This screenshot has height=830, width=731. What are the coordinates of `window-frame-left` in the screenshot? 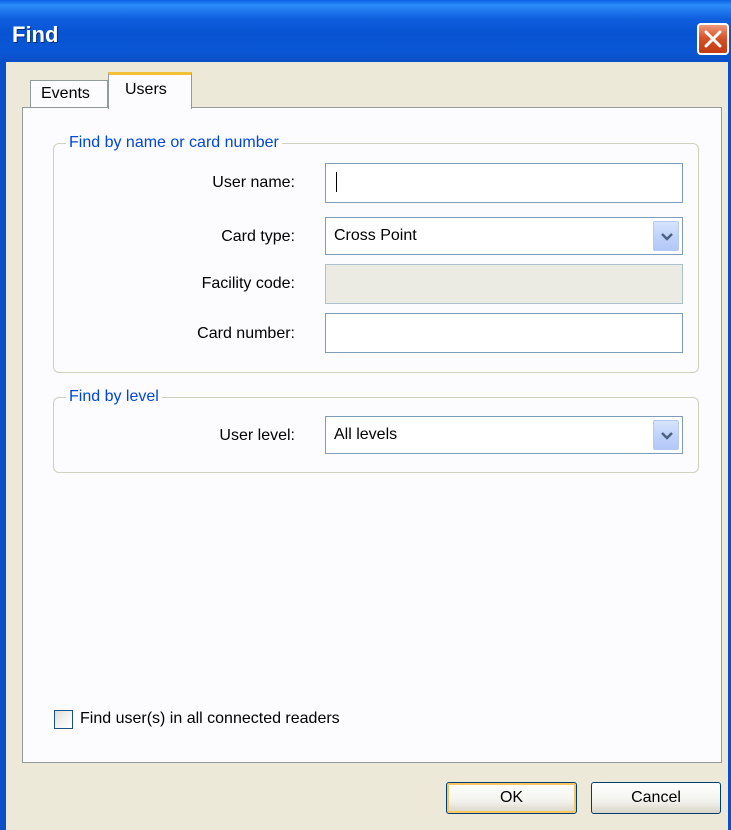 It's located at (3, 446).